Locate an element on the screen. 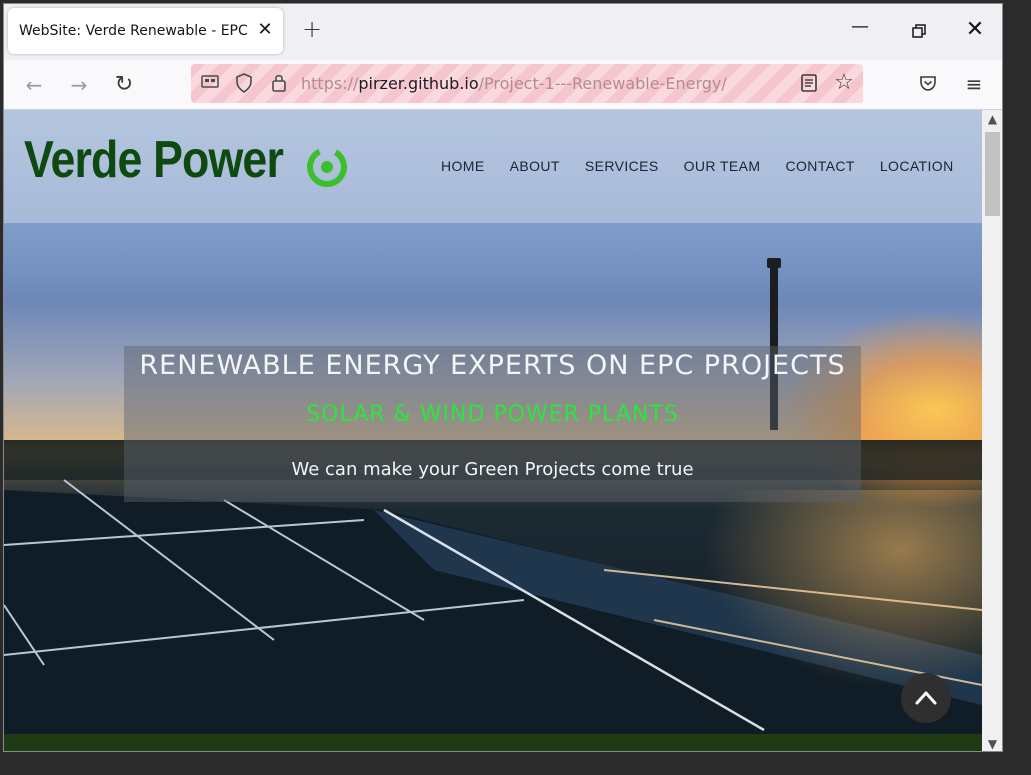 Image resolution: width=1031 pixels, height=775 pixels. tab-title: WebSite: Verde Renewable - EPC Co is located at coordinates (135, 31).